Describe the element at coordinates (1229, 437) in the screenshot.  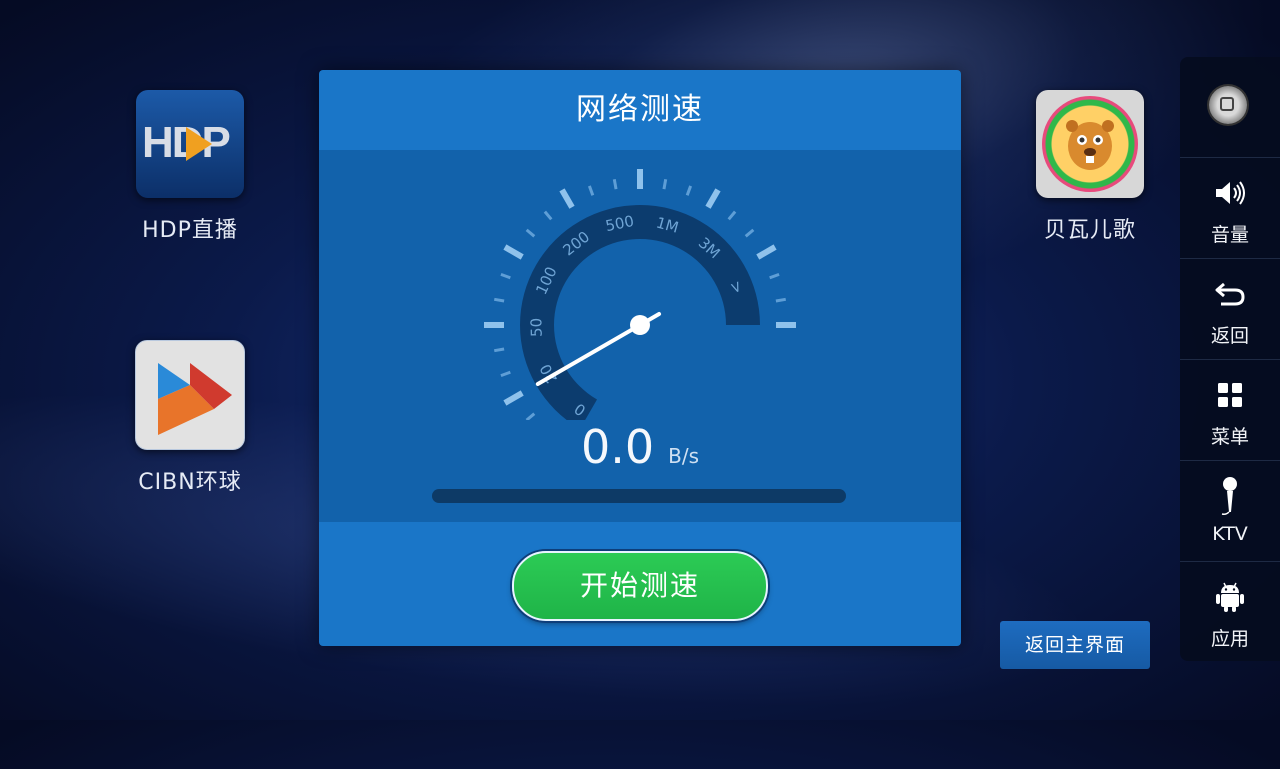
I see `side-item-label: 菜单` at that location.